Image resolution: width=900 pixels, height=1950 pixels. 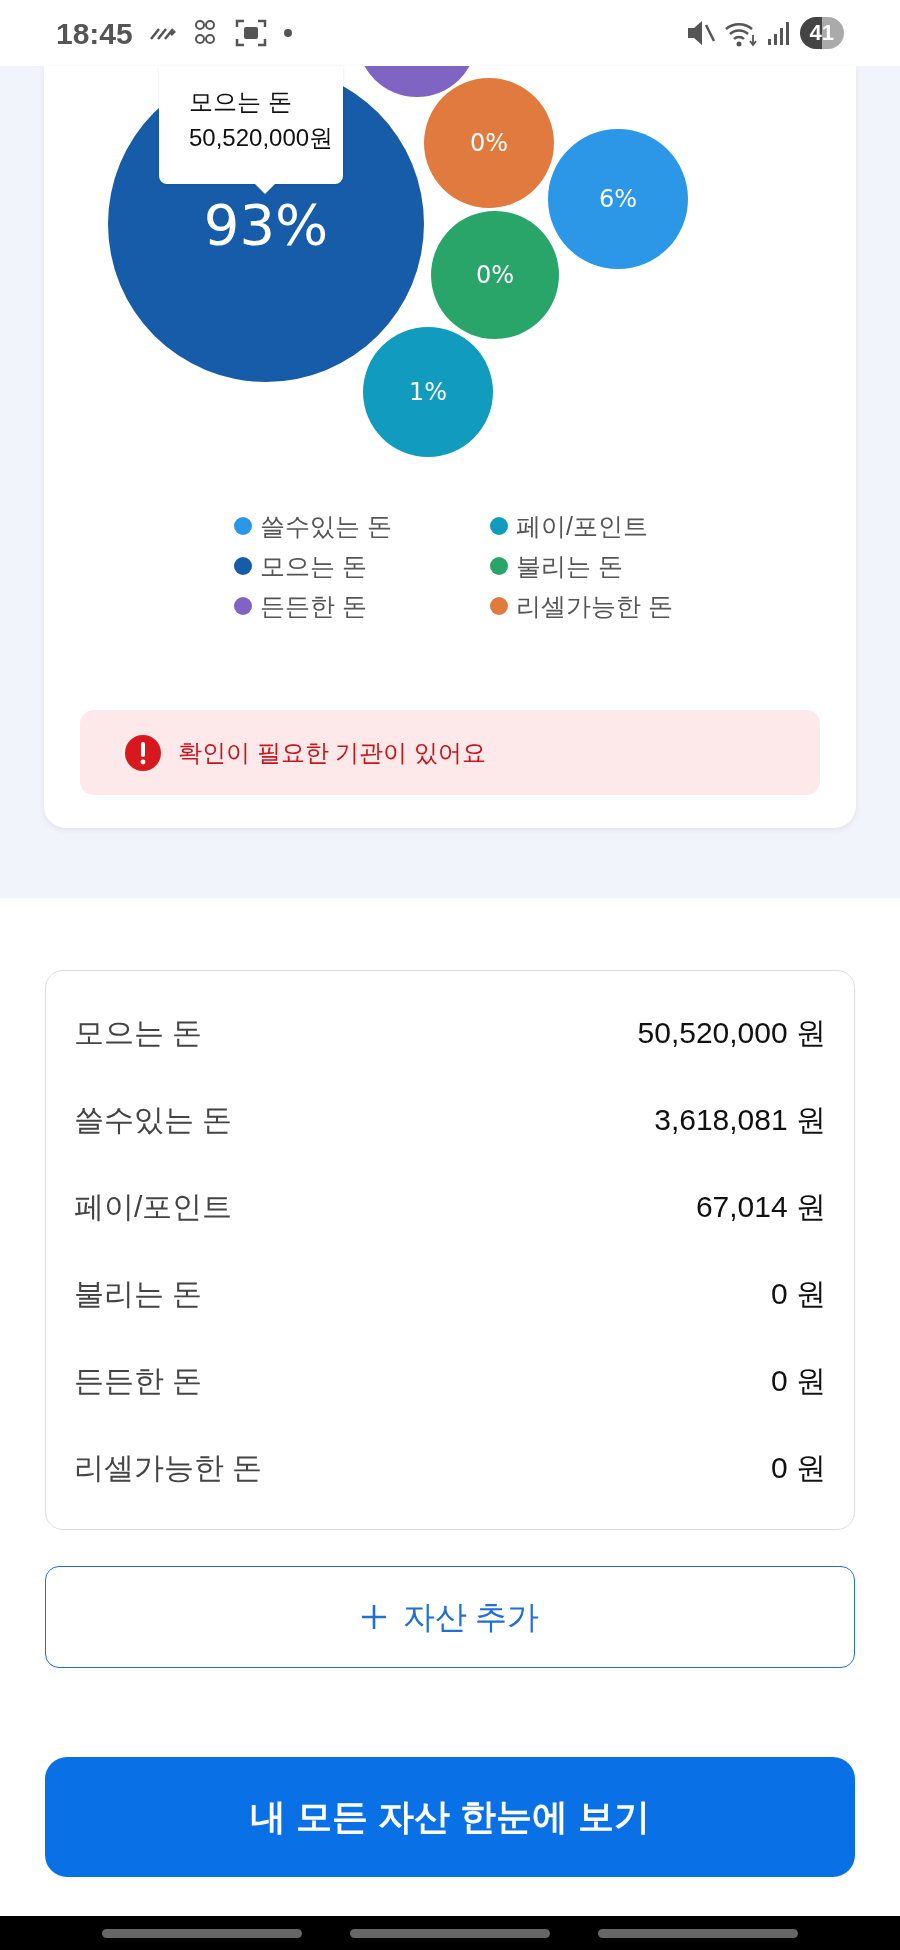 I want to click on plus-icon, so click(x=373, y=1617).